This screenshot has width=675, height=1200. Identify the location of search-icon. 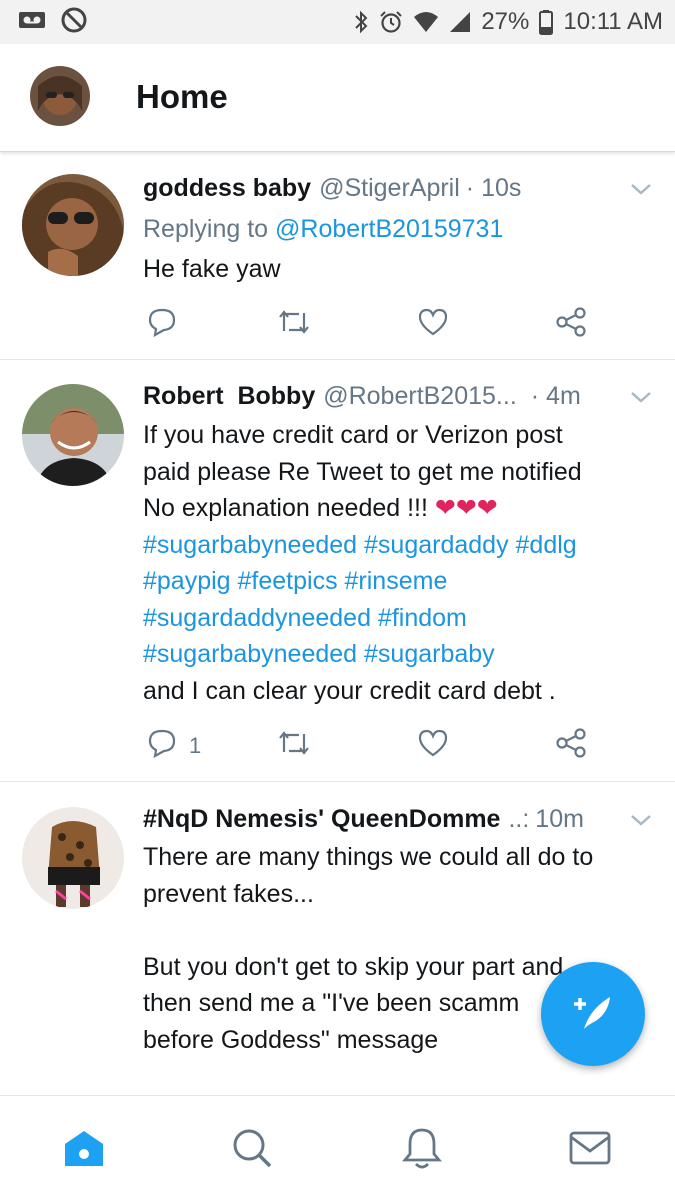
(252, 1150).